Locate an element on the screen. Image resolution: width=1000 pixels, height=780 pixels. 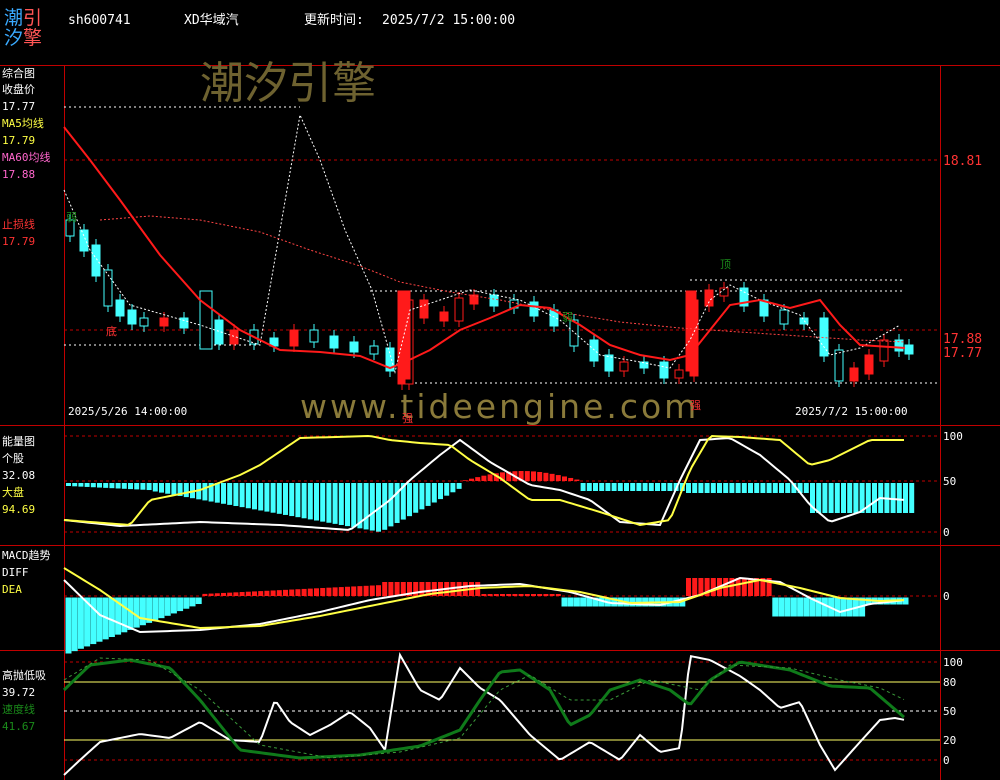
panel3-title: MACD趋势 is located at coordinates (26, 555).